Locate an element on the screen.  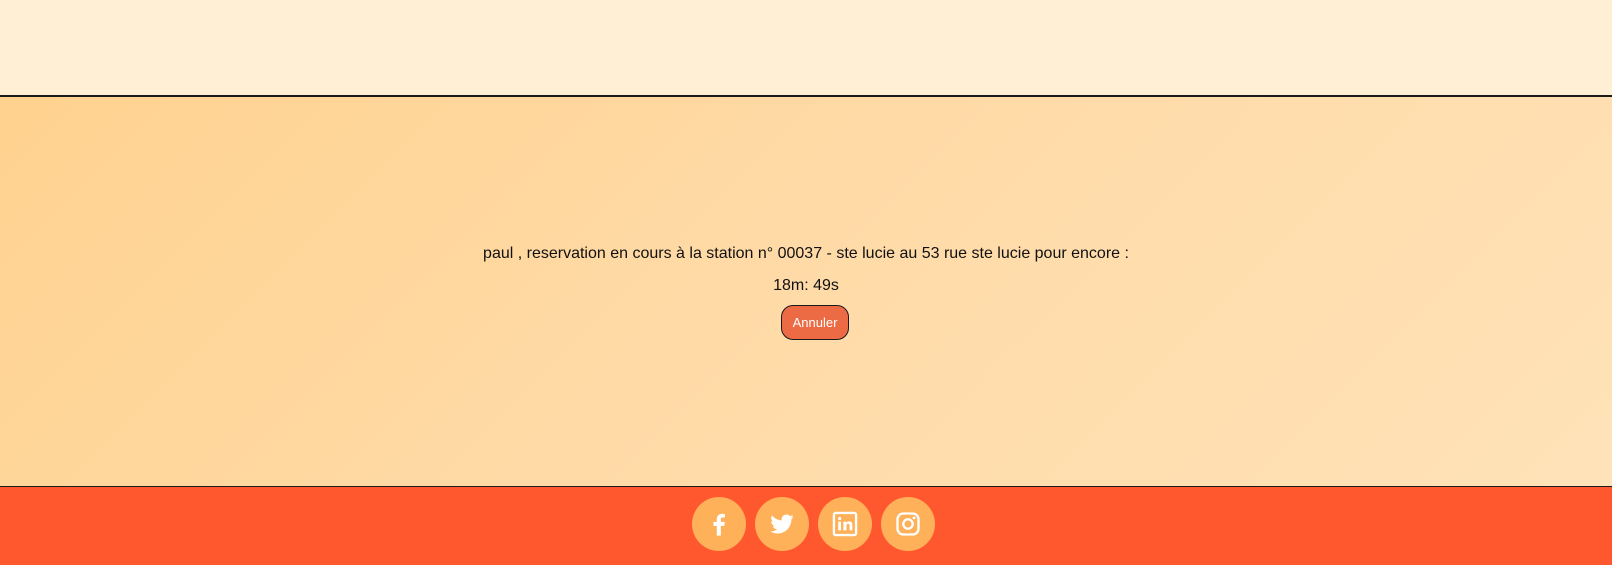
countdown-timer: 18m: 49s is located at coordinates (806, 285).